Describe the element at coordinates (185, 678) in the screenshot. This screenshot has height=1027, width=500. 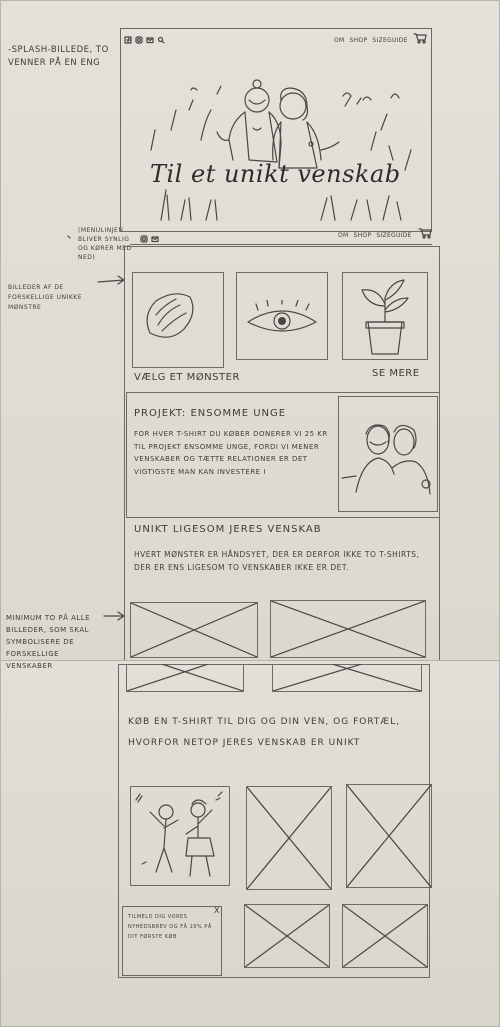
I see `image-placeholder-1-cont` at that location.